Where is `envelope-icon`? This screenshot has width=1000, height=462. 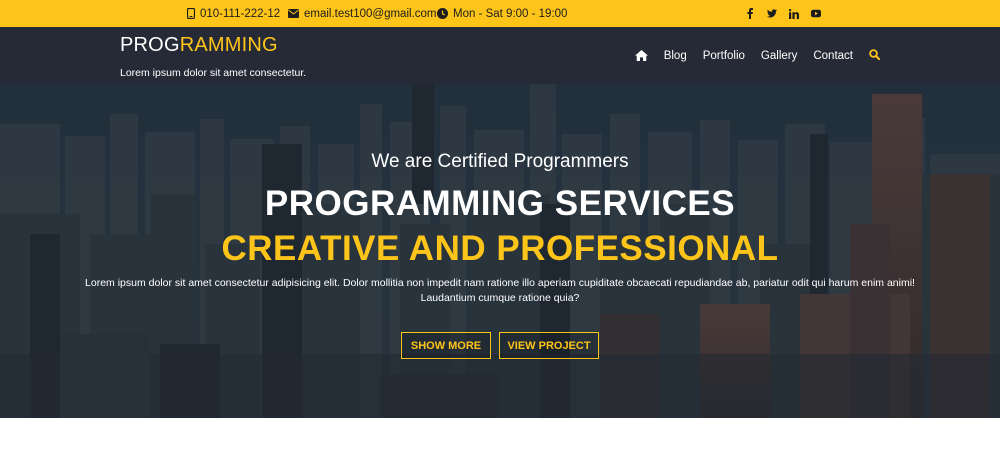 envelope-icon is located at coordinates (293, 13).